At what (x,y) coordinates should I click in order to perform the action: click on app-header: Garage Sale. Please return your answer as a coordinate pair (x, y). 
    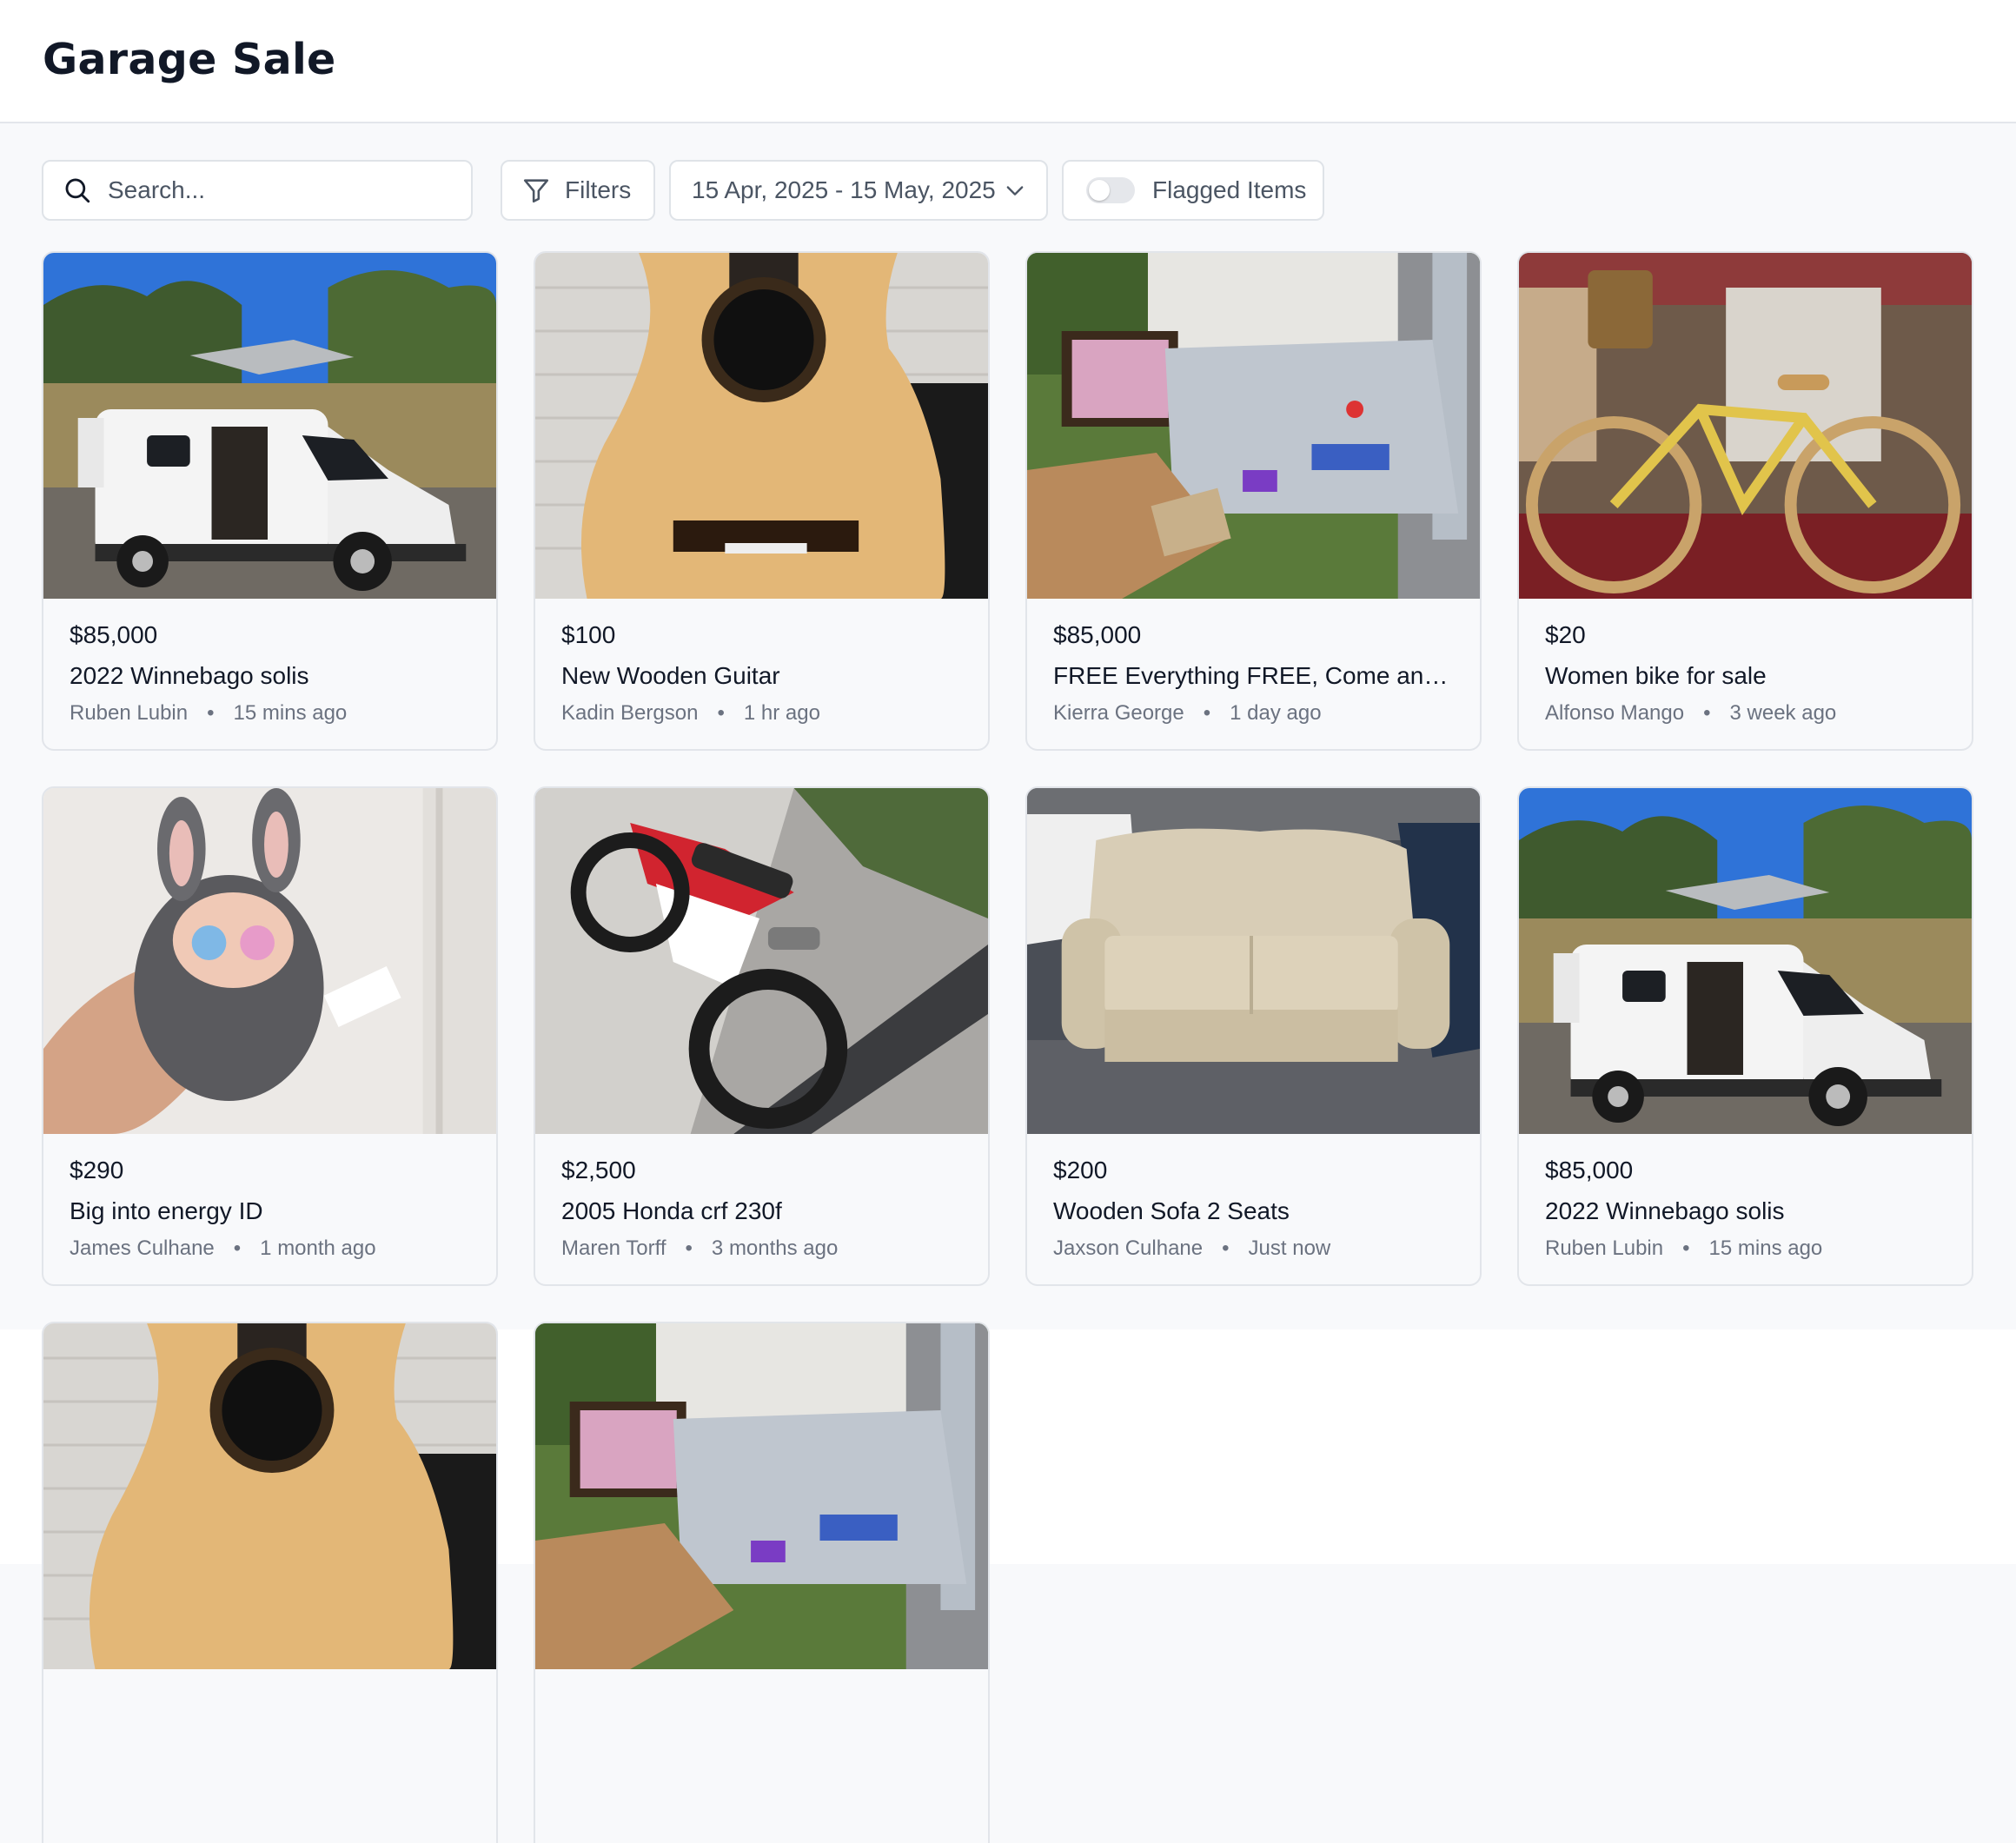
    Looking at the image, I should click on (1008, 61).